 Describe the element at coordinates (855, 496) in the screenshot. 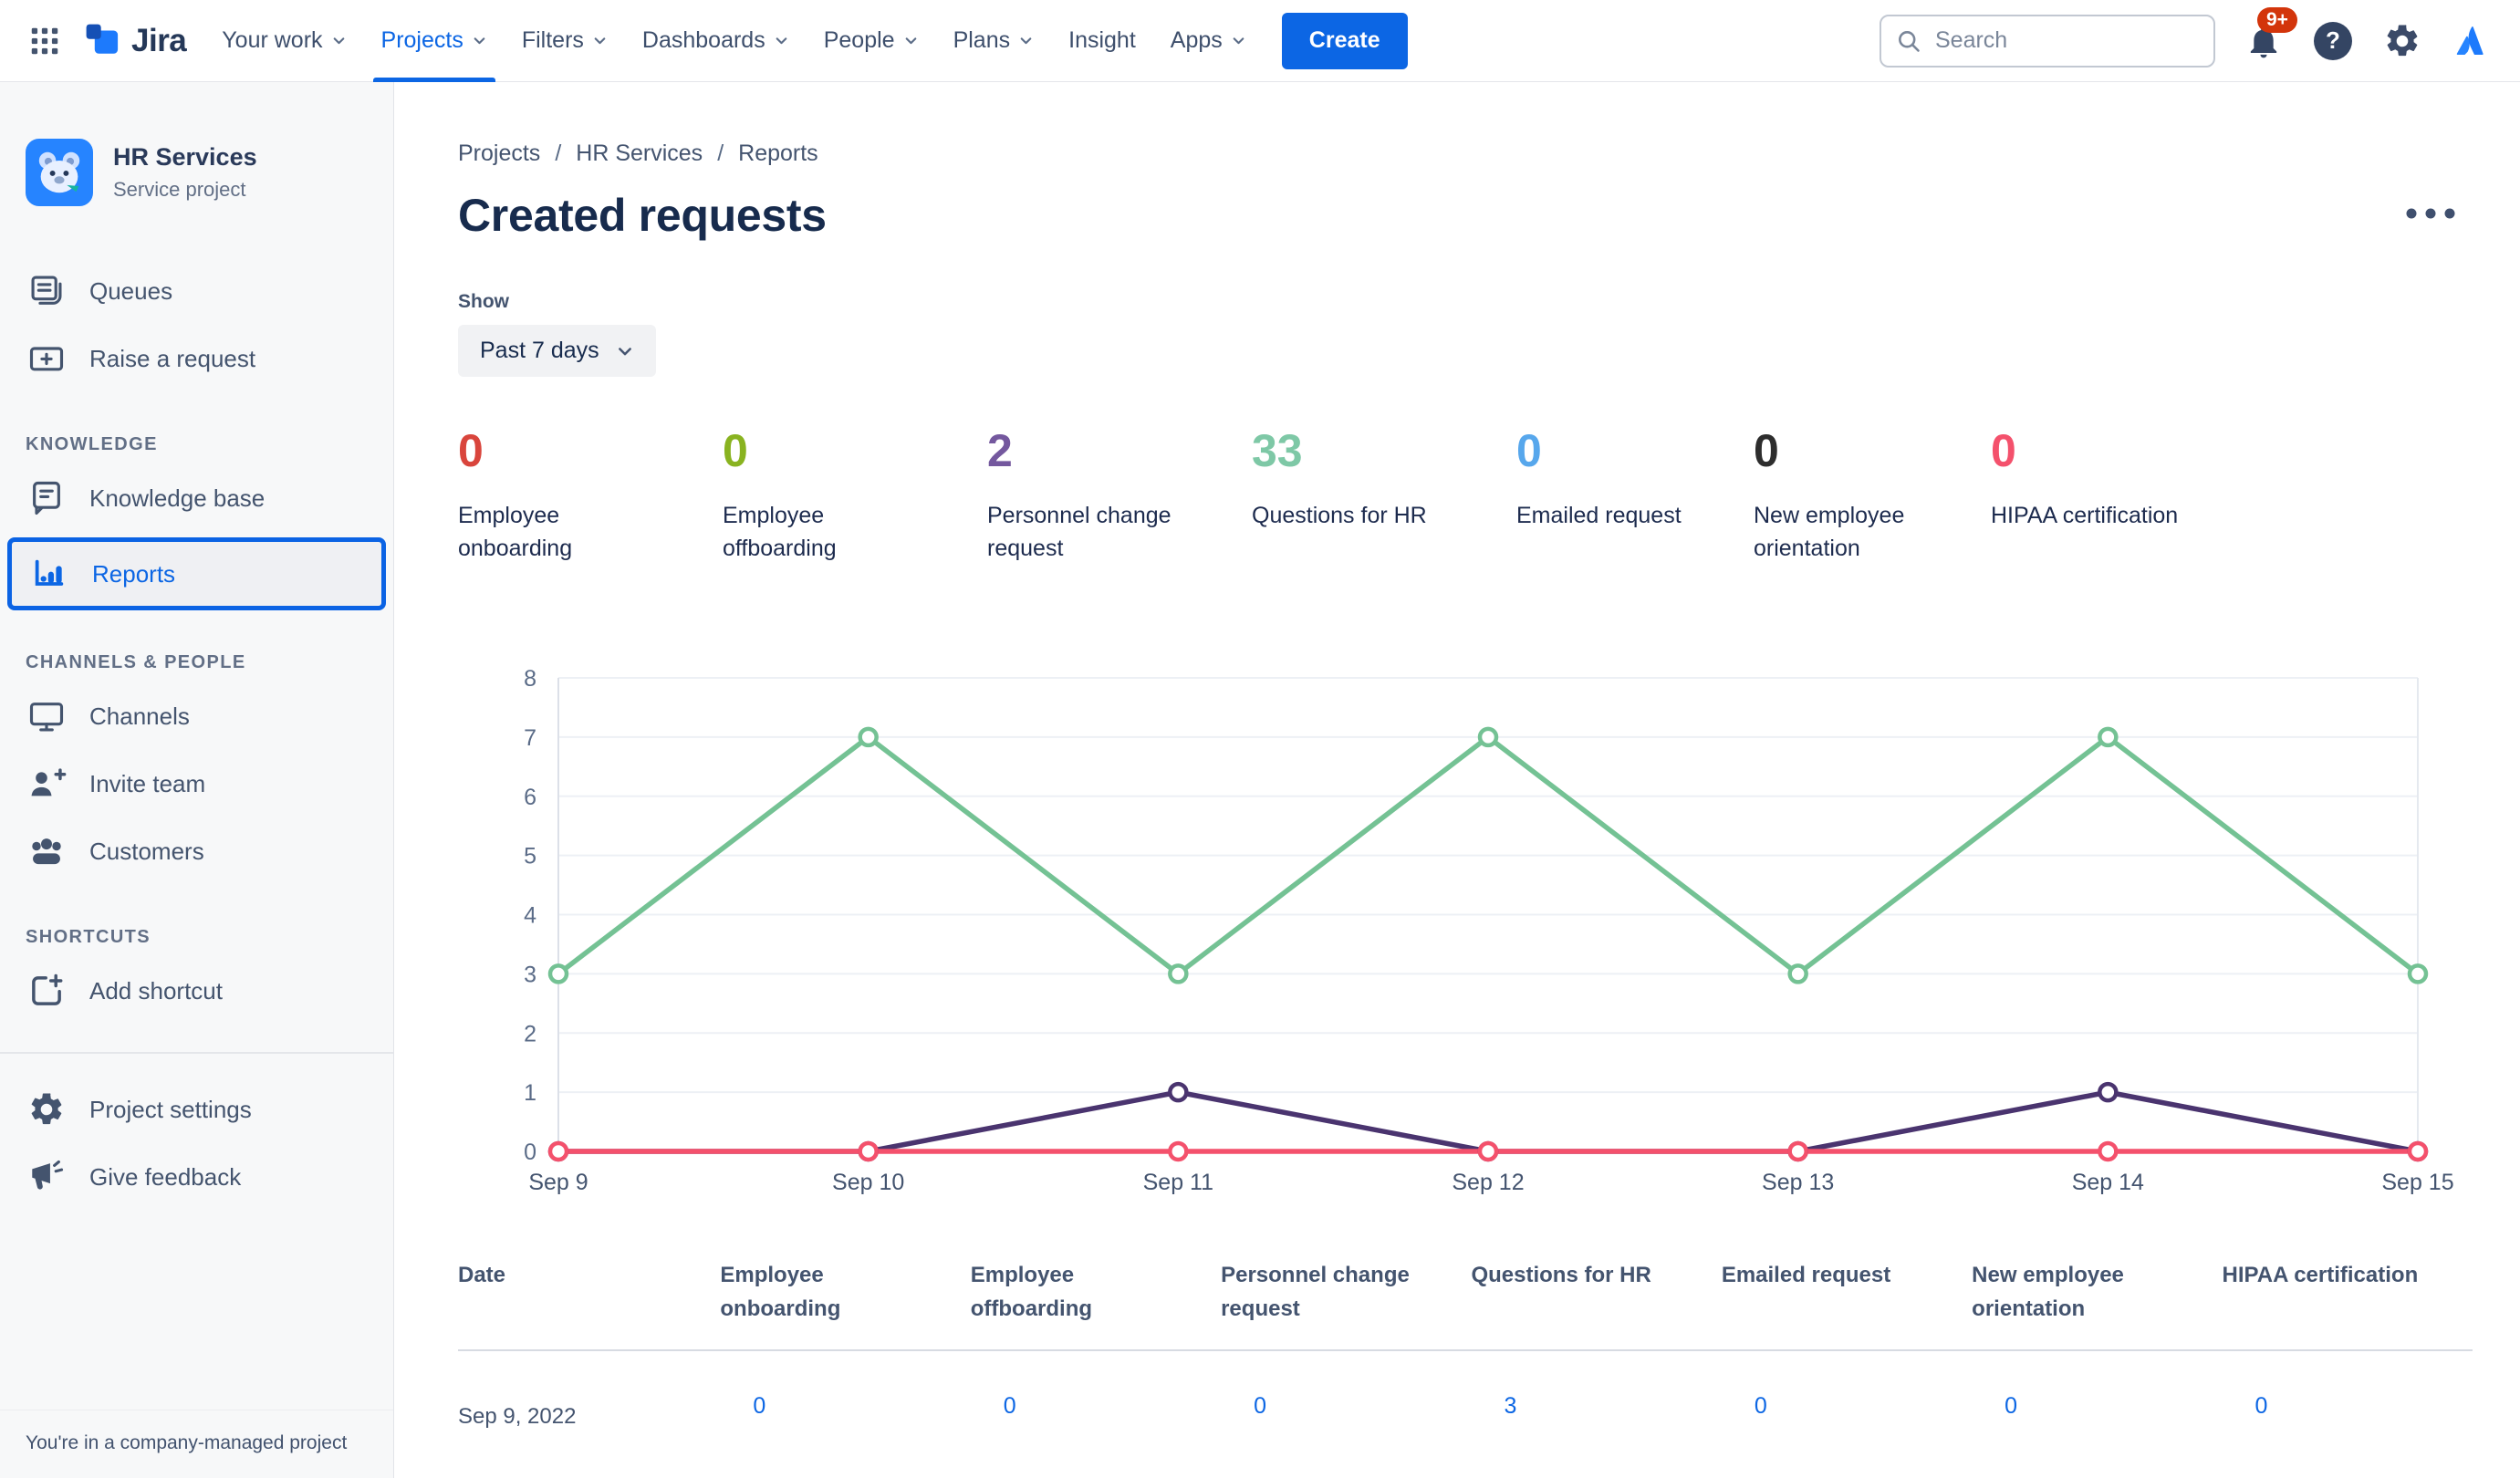

I see `stat-employee-offboarding: 0 Employee offboarding` at that location.